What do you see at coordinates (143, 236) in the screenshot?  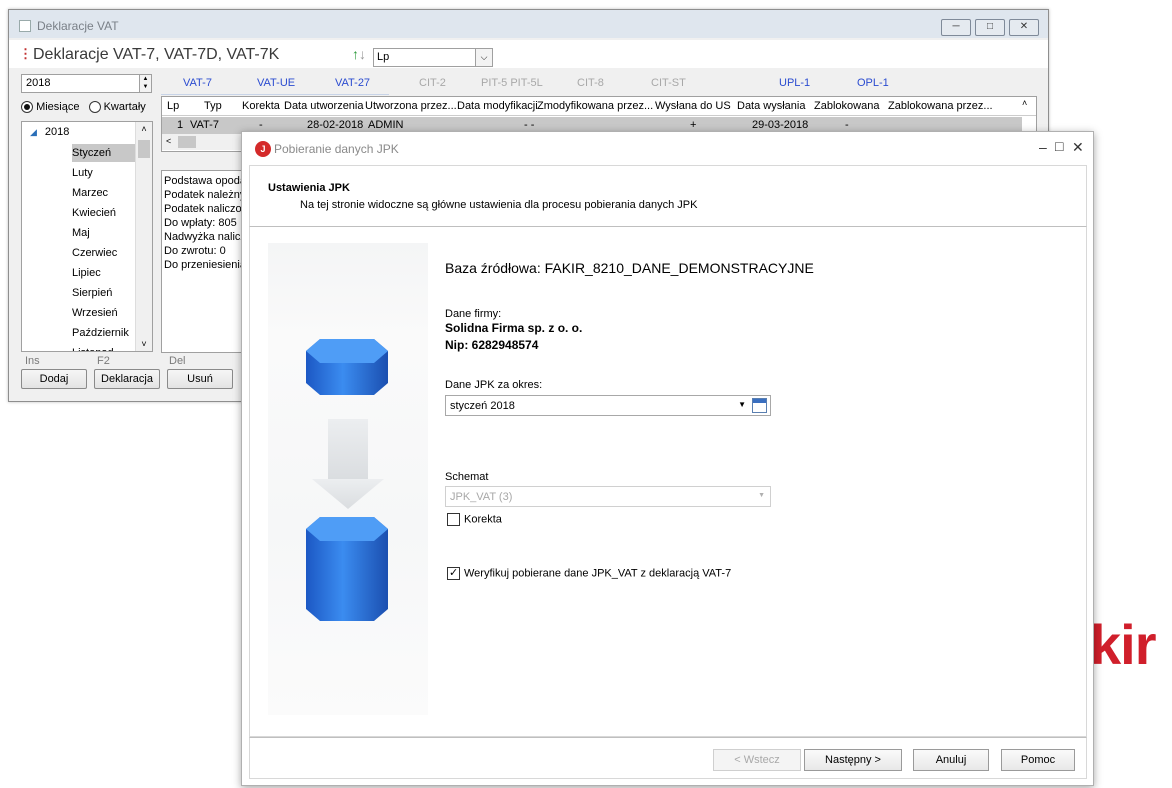 I see `tree-scrollbar: ˄ ˅` at bounding box center [143, 236].